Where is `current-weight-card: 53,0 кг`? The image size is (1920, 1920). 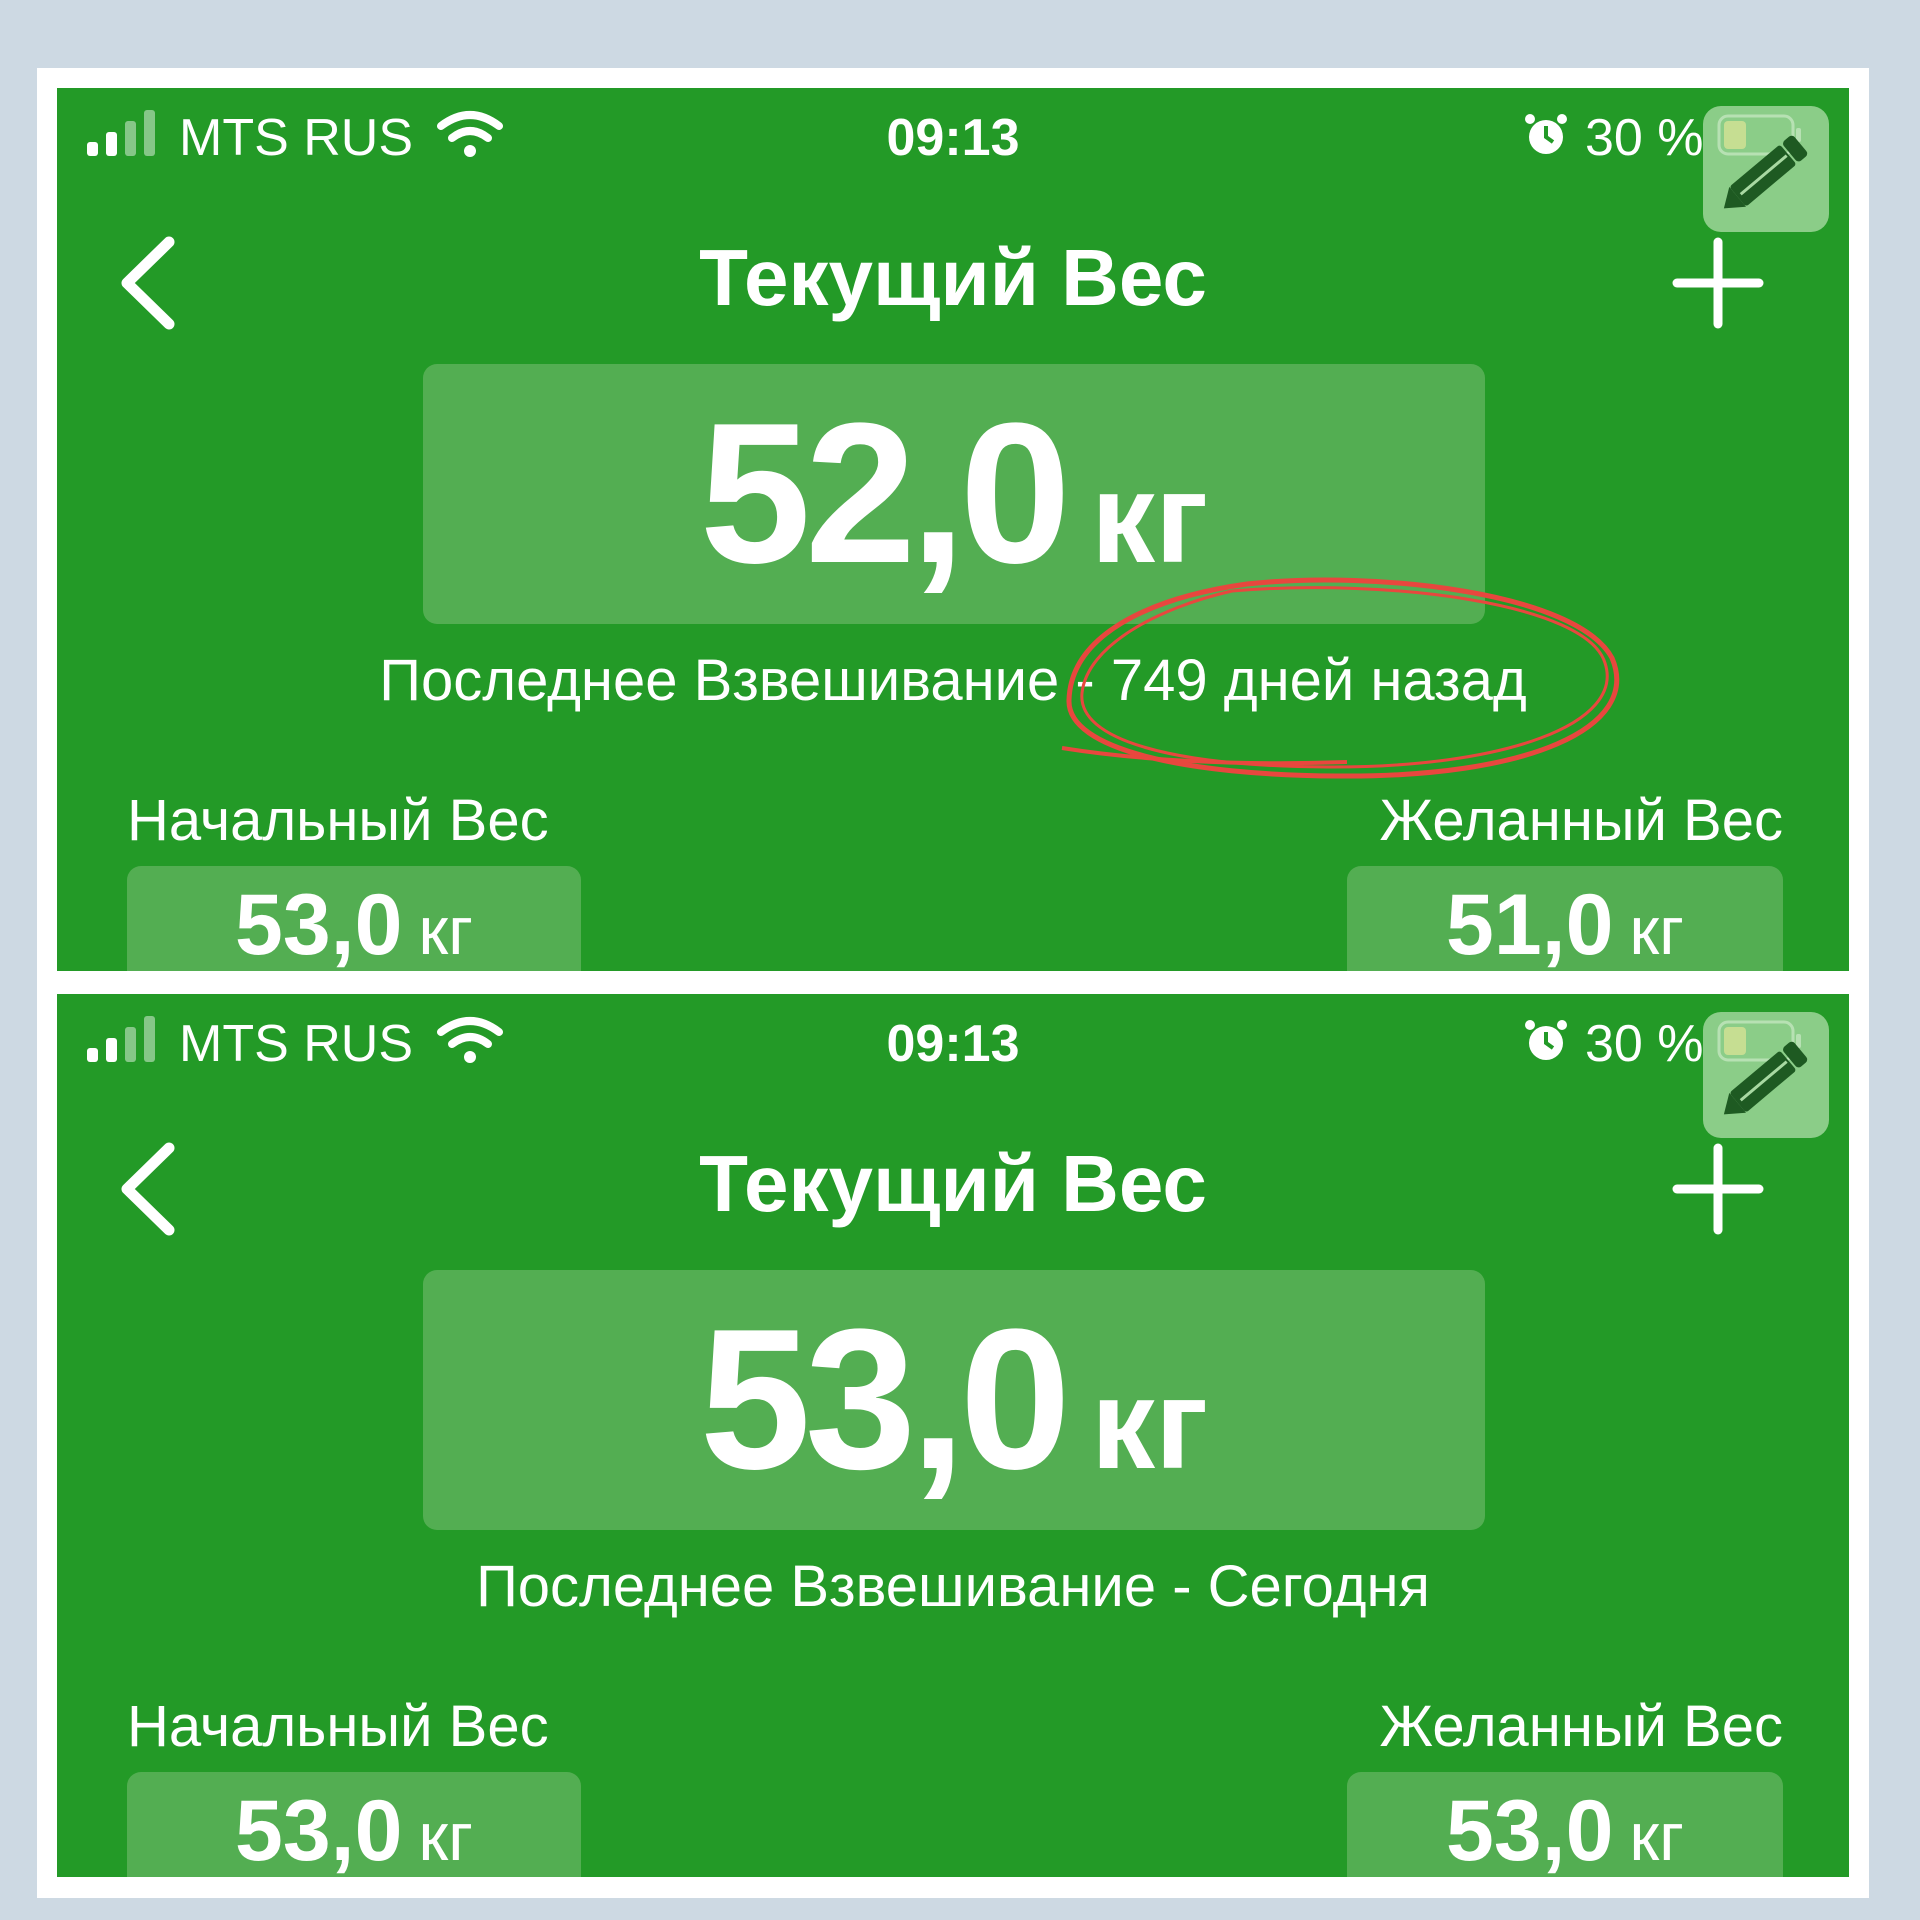
current-weight-card: 53,0 кг is located at coordinates (954, 1400).